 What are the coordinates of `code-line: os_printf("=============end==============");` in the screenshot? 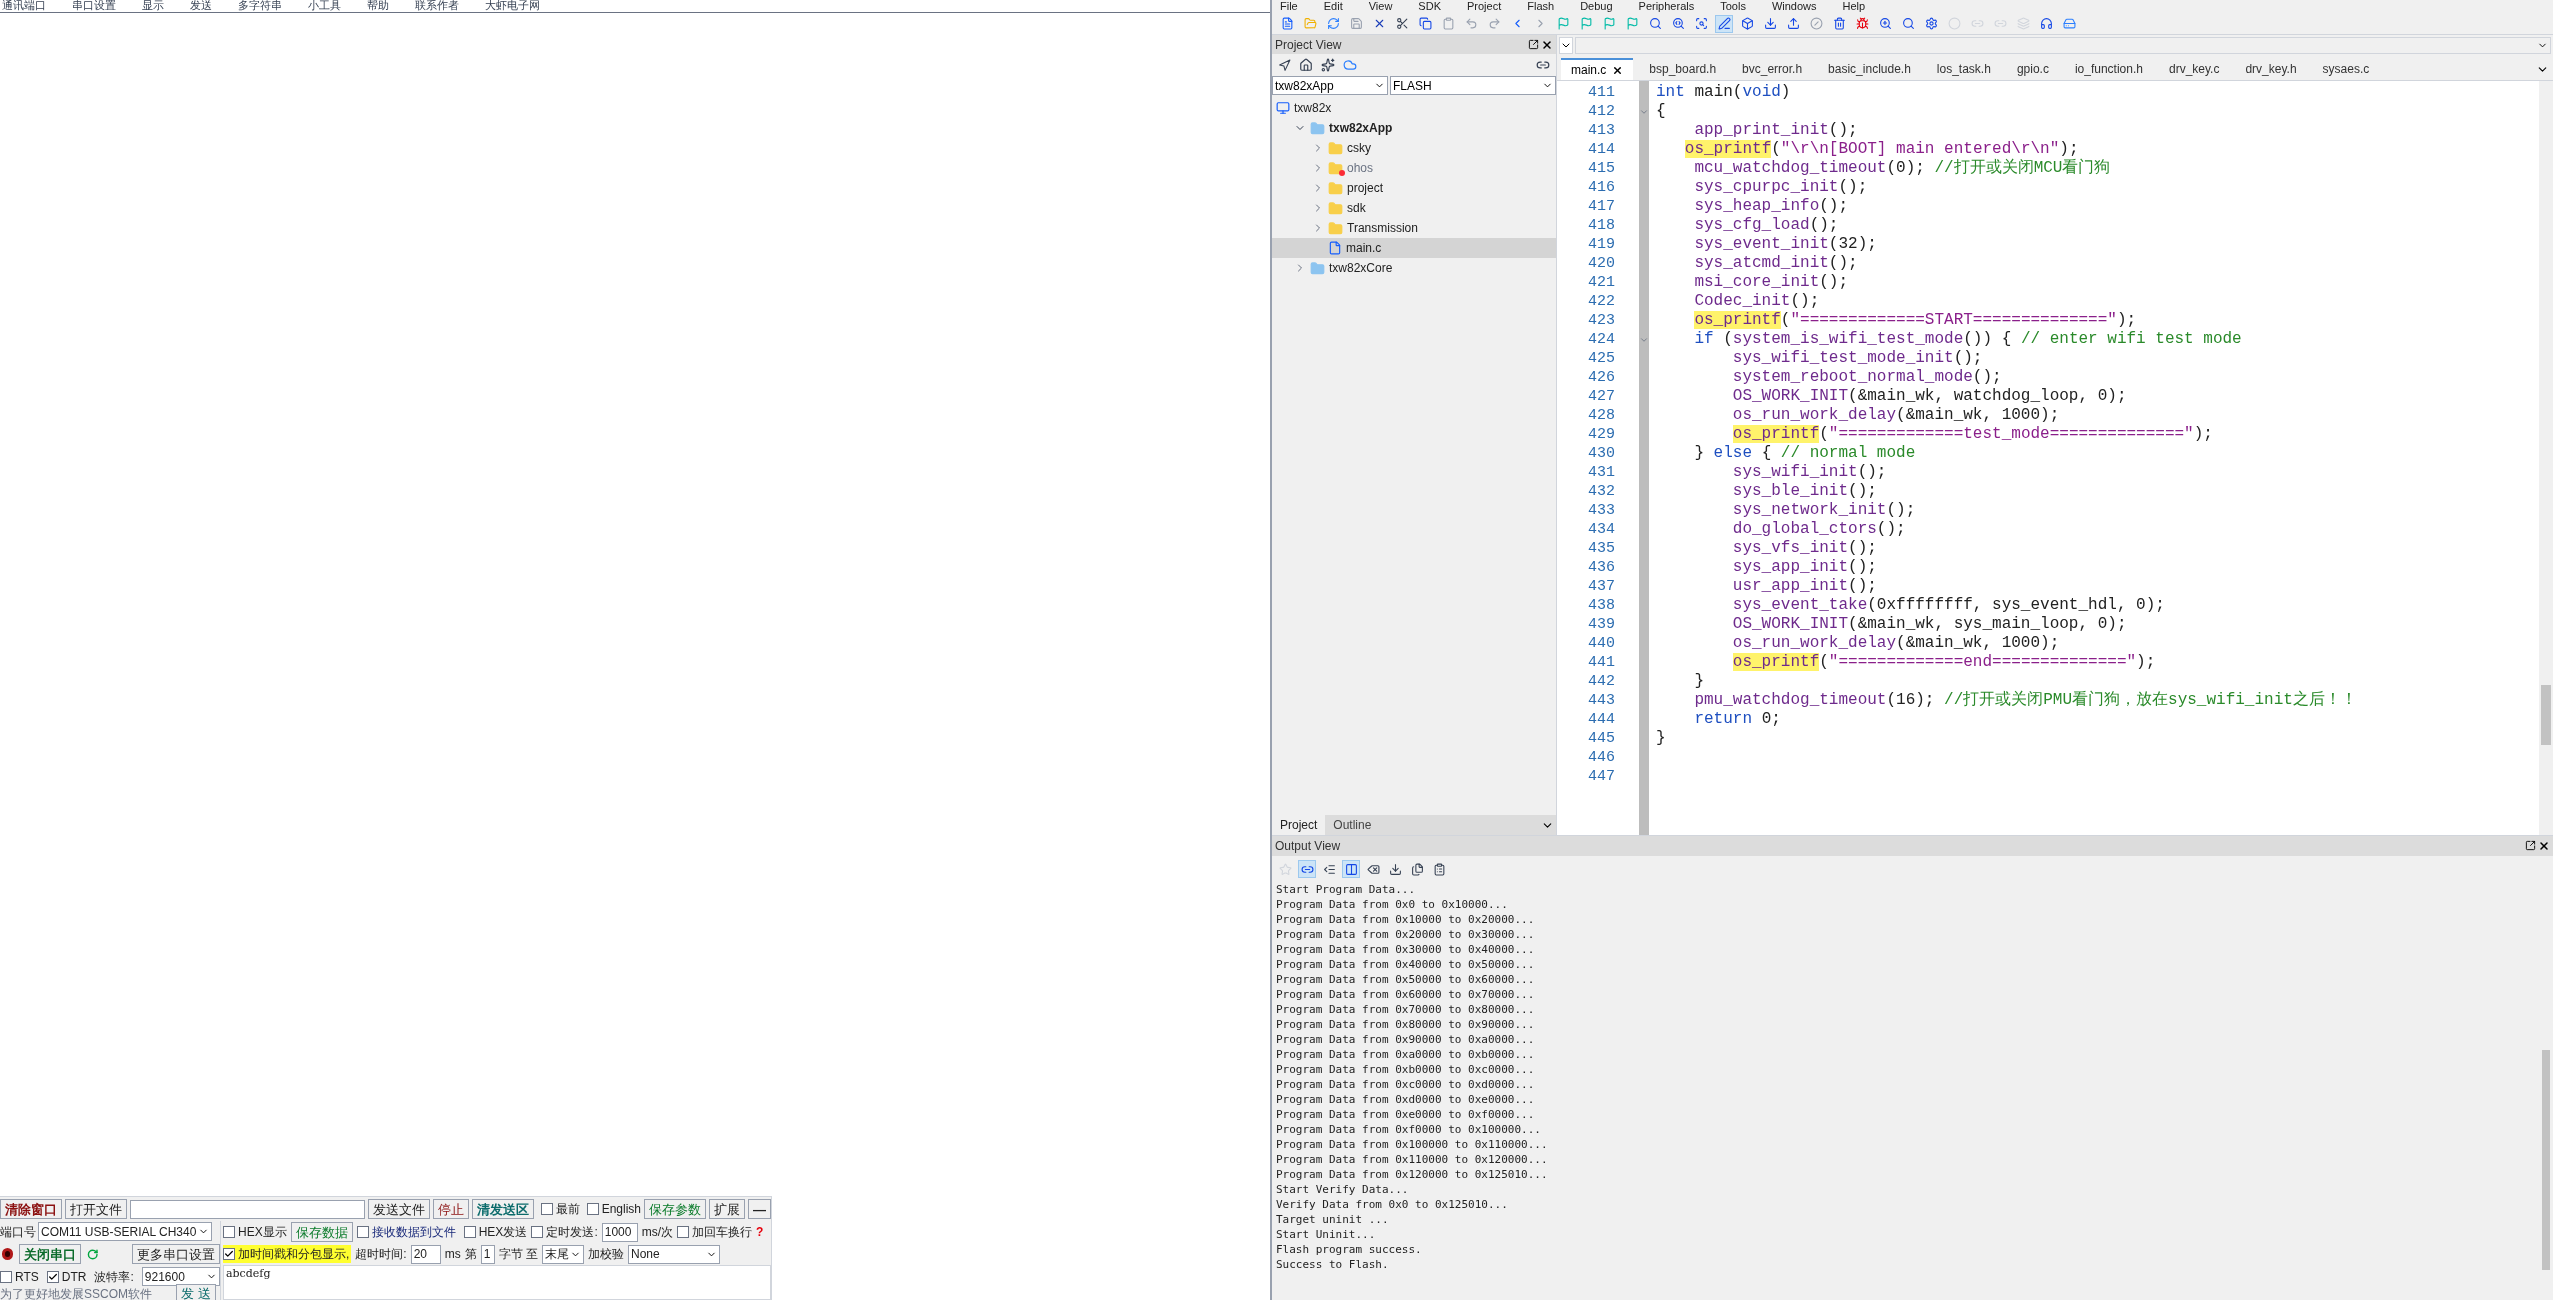 It's located at (1943, 662).